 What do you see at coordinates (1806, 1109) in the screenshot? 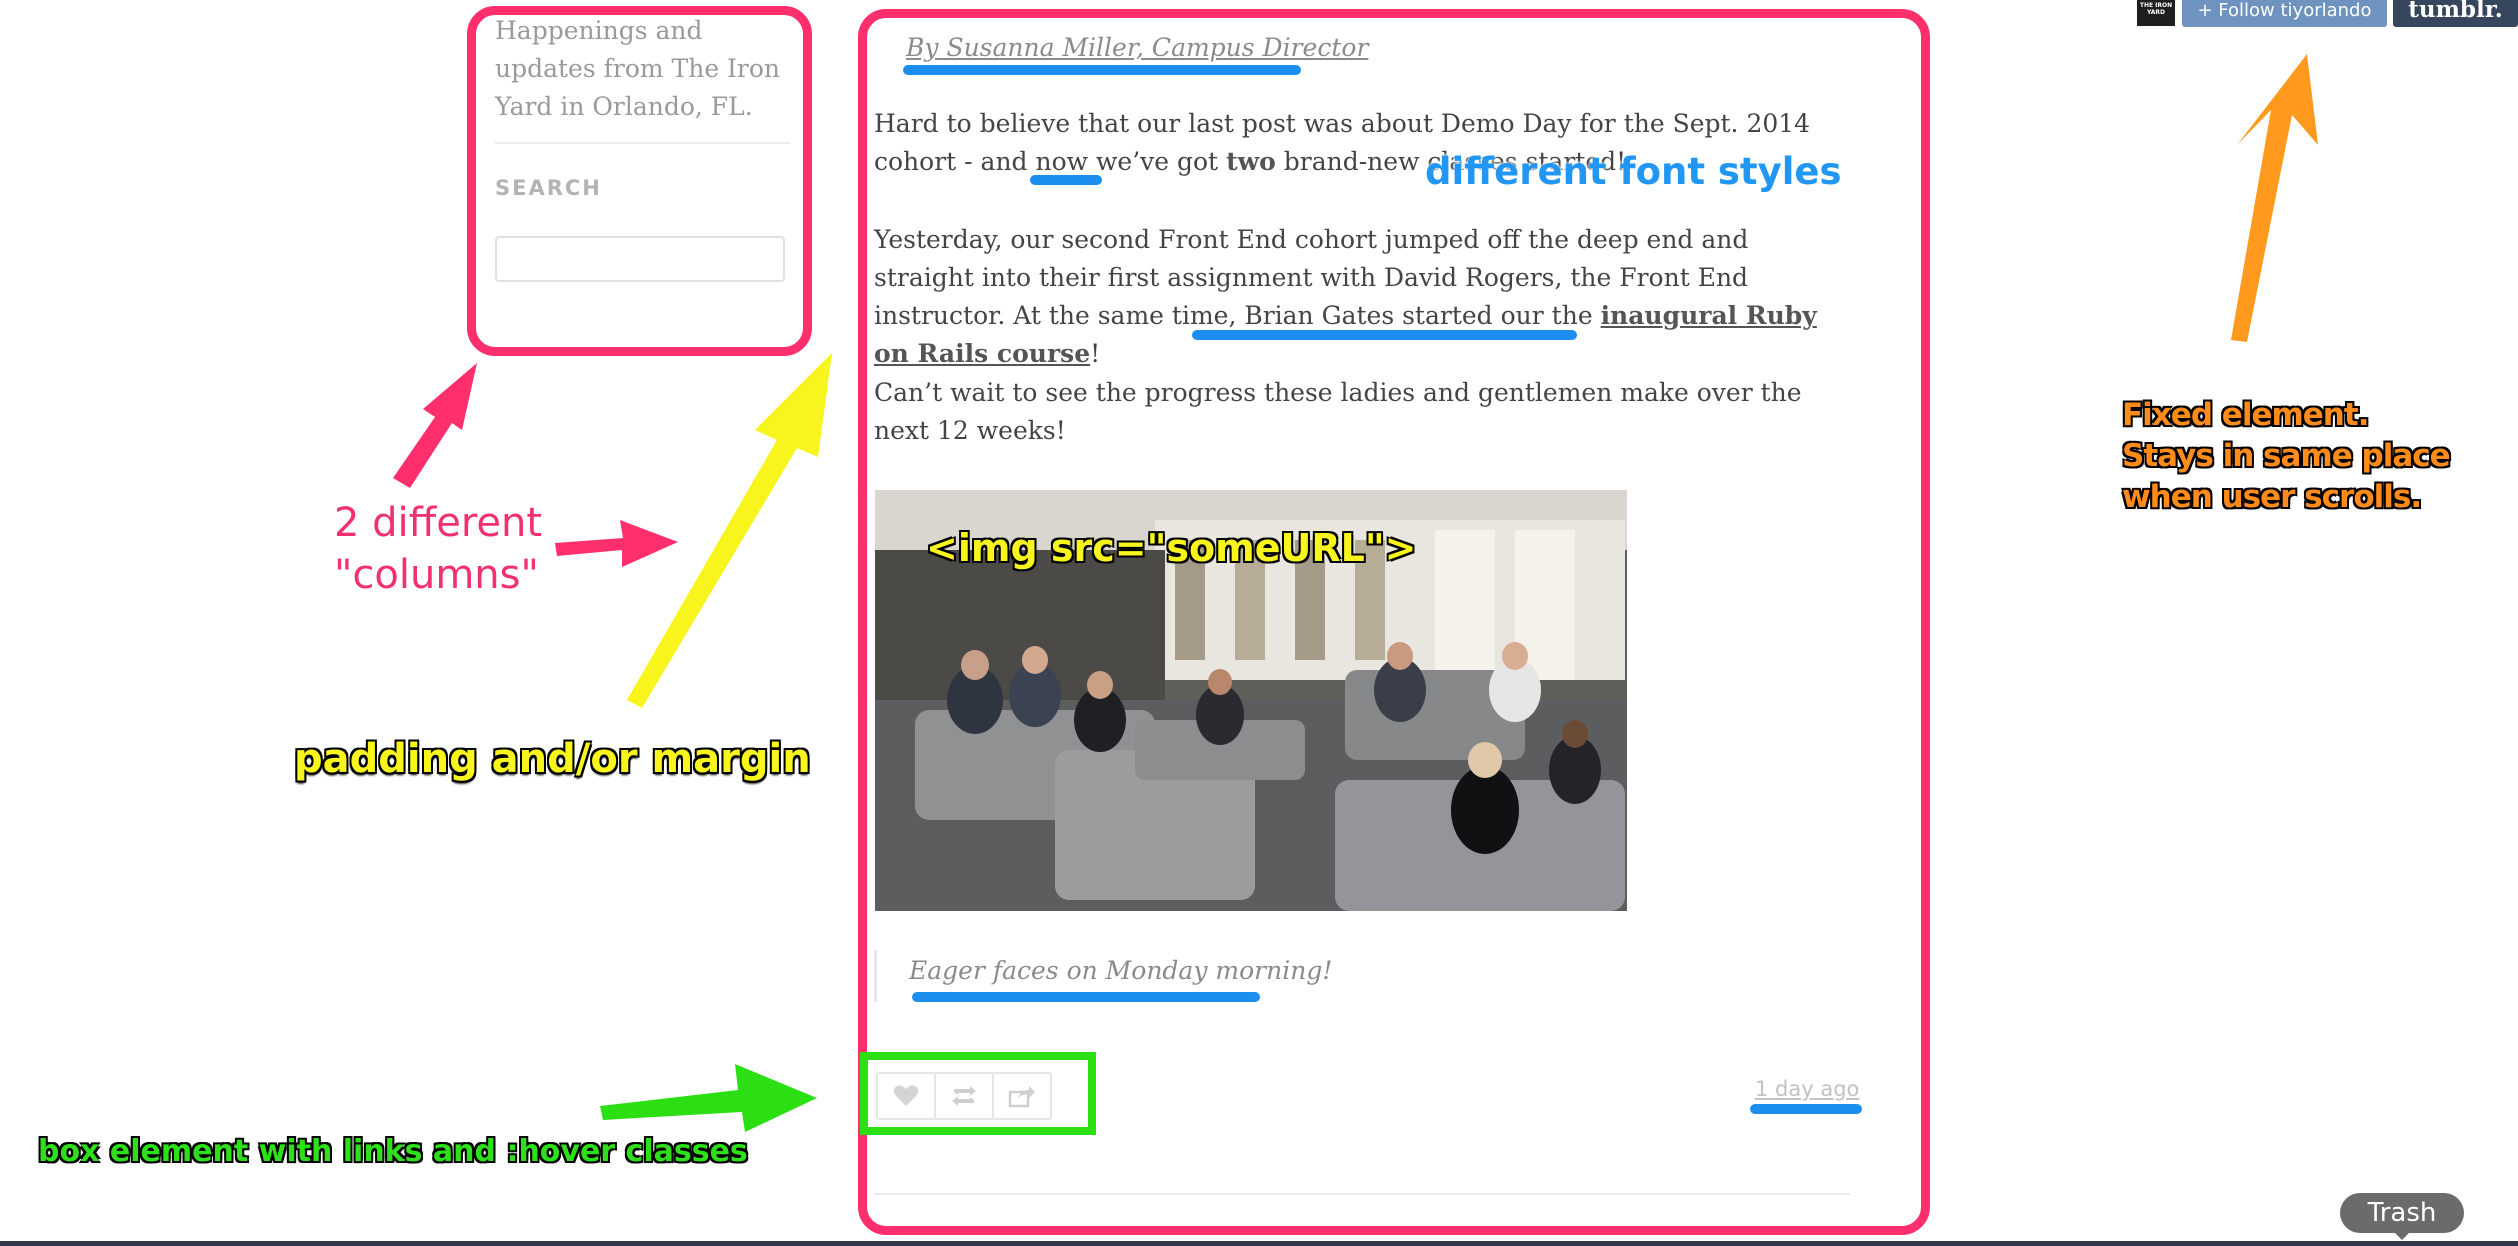
I see `timestamp-underline` at bounding box center [1806, 1109].